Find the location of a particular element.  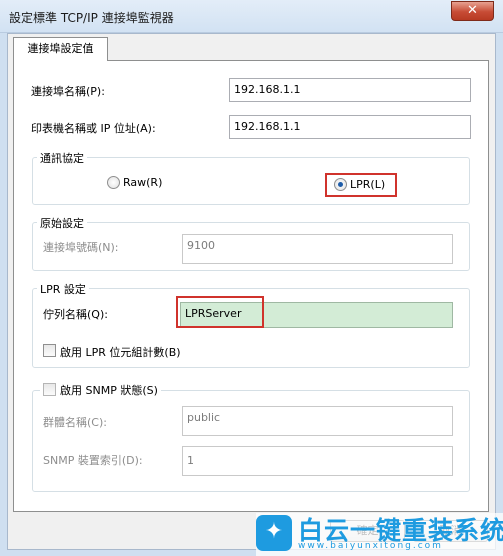

port-name-input: 192.168.1.1 is located at coordinates (350, 90).